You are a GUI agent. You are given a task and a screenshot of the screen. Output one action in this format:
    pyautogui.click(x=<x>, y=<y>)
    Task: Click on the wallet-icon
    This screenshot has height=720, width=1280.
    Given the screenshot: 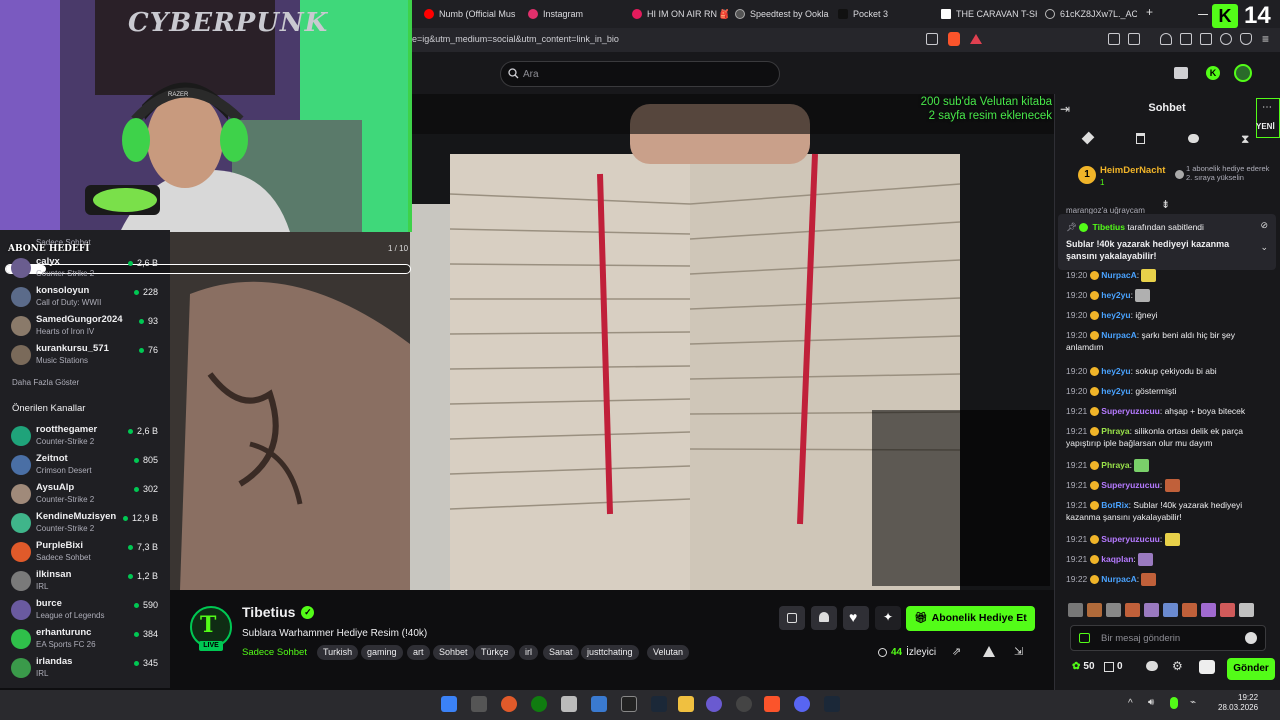 What is the action you would take?
    pyautogui.click(x=1206, y=39)
    